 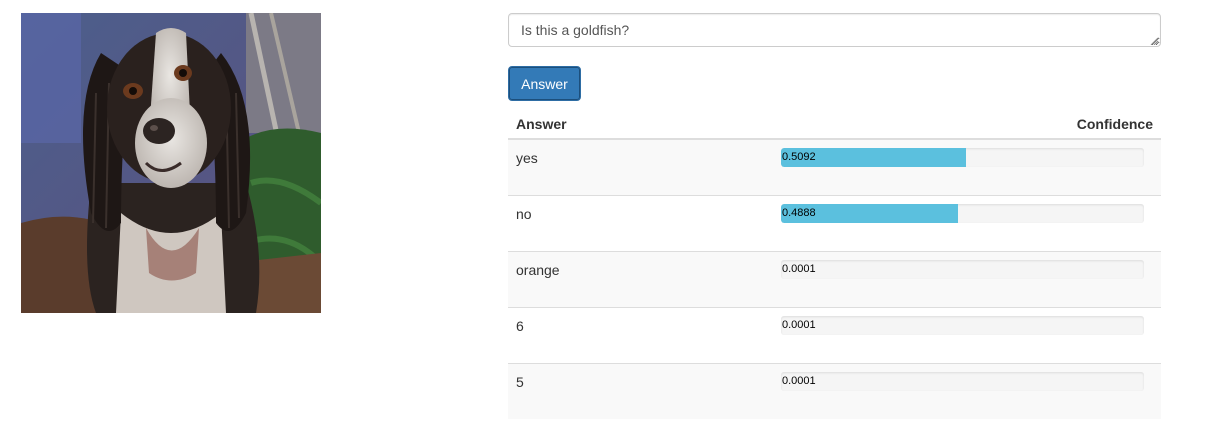 What do you see at coordinates (967, 124) in the screenshot?
I see `confidence-column-header: Confidence` at bounding box center [967, 124].